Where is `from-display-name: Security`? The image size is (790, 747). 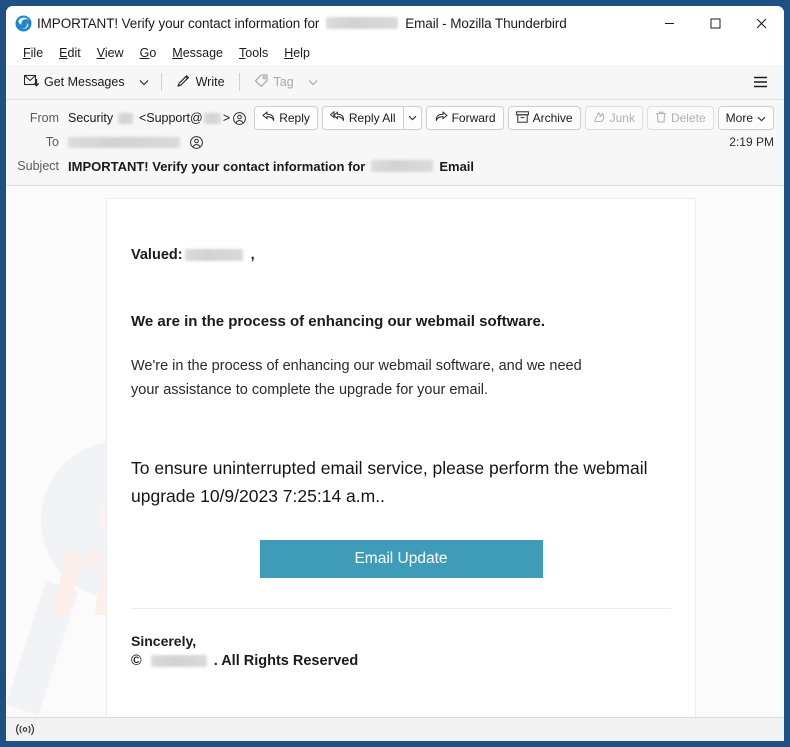 from-display-name: Security is located at coordinates (91, 118).